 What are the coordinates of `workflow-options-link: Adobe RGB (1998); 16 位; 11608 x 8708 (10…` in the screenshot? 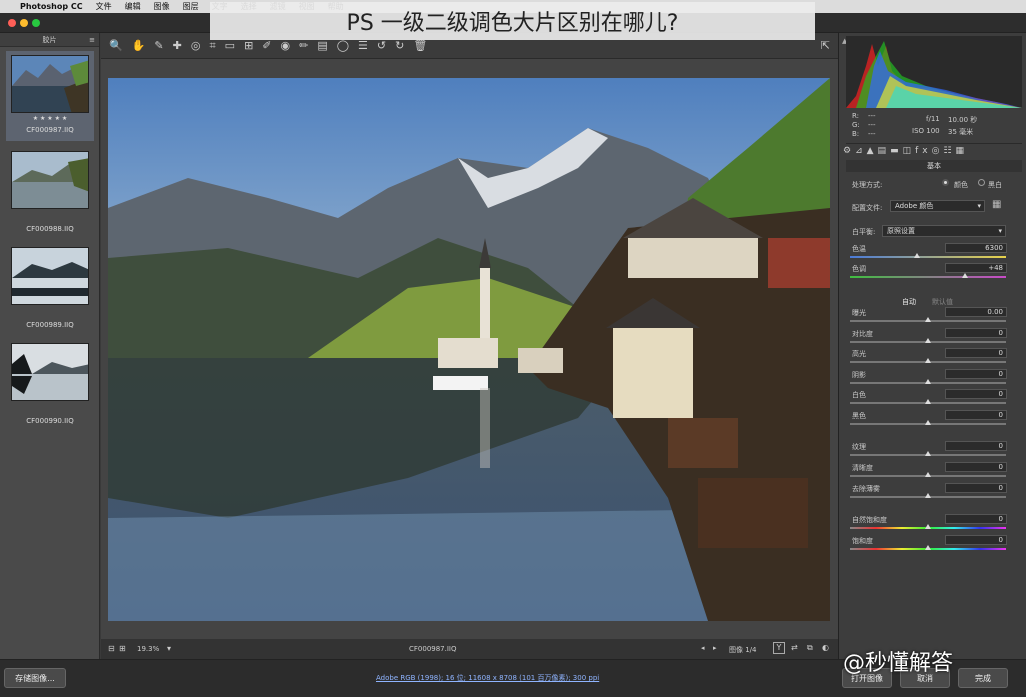 It's located at (487, 678).